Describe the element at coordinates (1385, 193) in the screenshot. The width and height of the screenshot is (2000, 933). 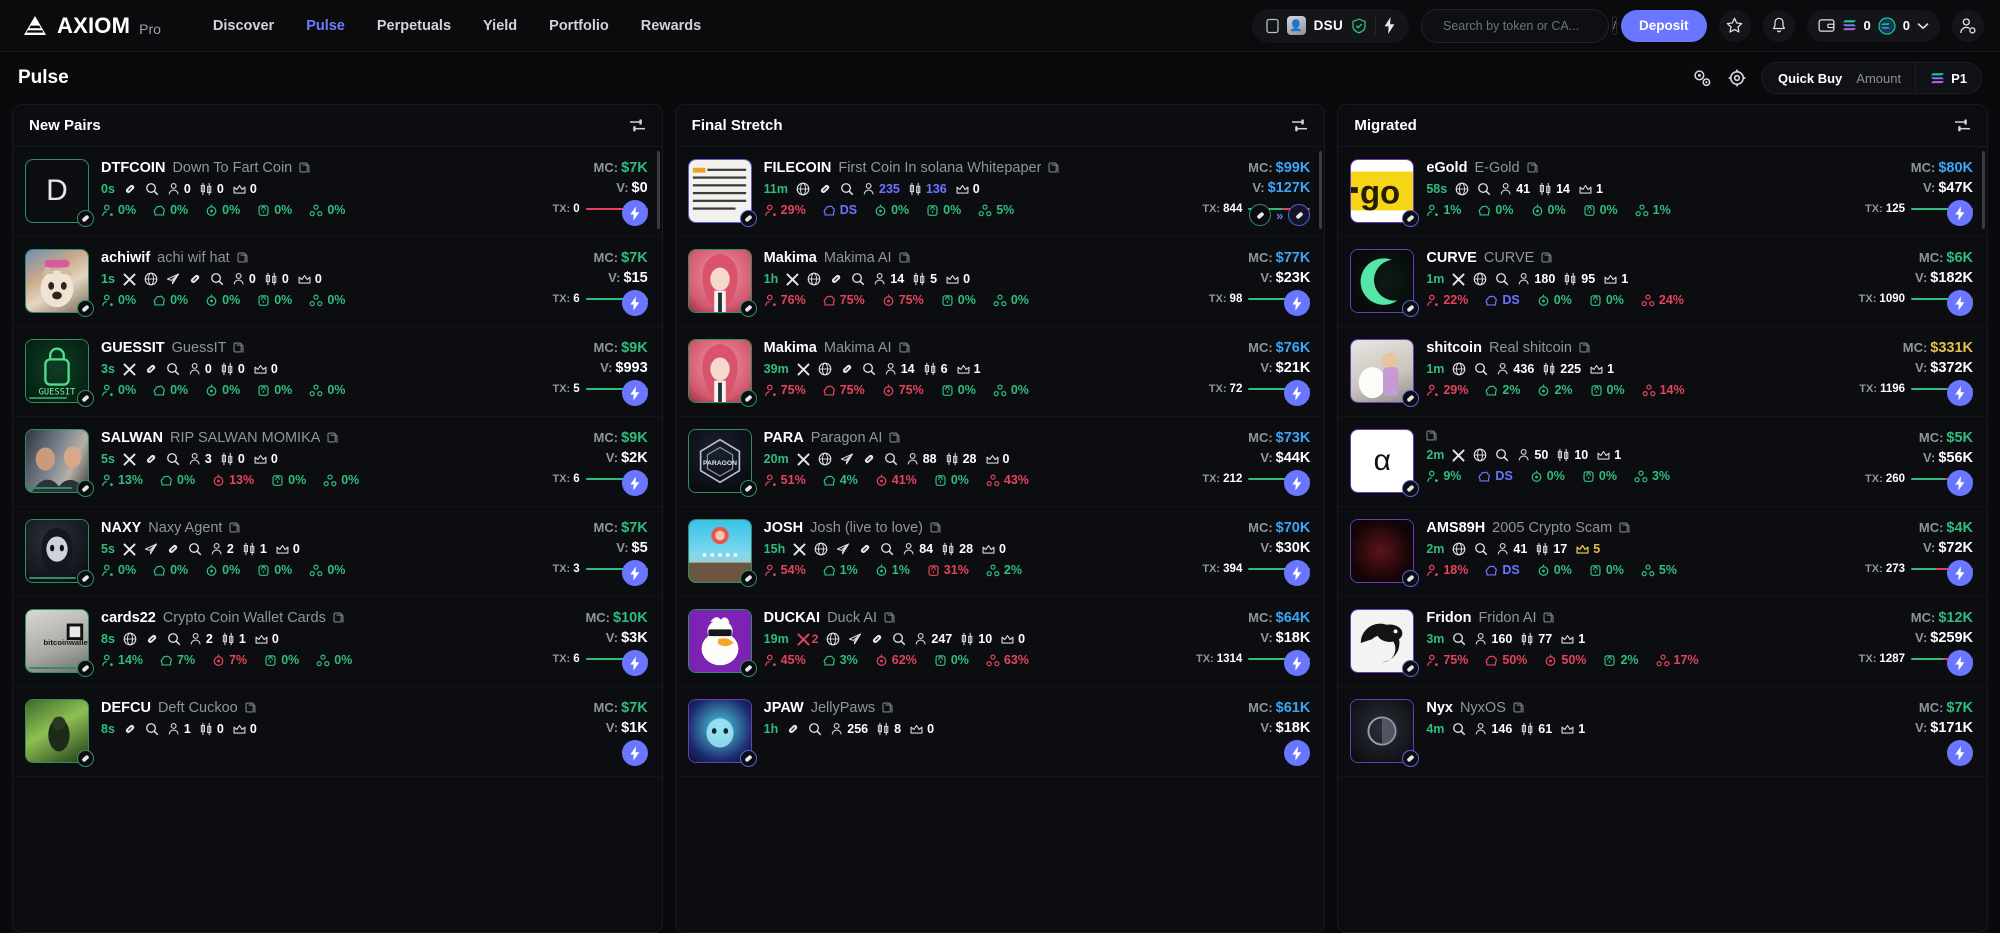
I see `token-avatar-wrap: go` at that location.